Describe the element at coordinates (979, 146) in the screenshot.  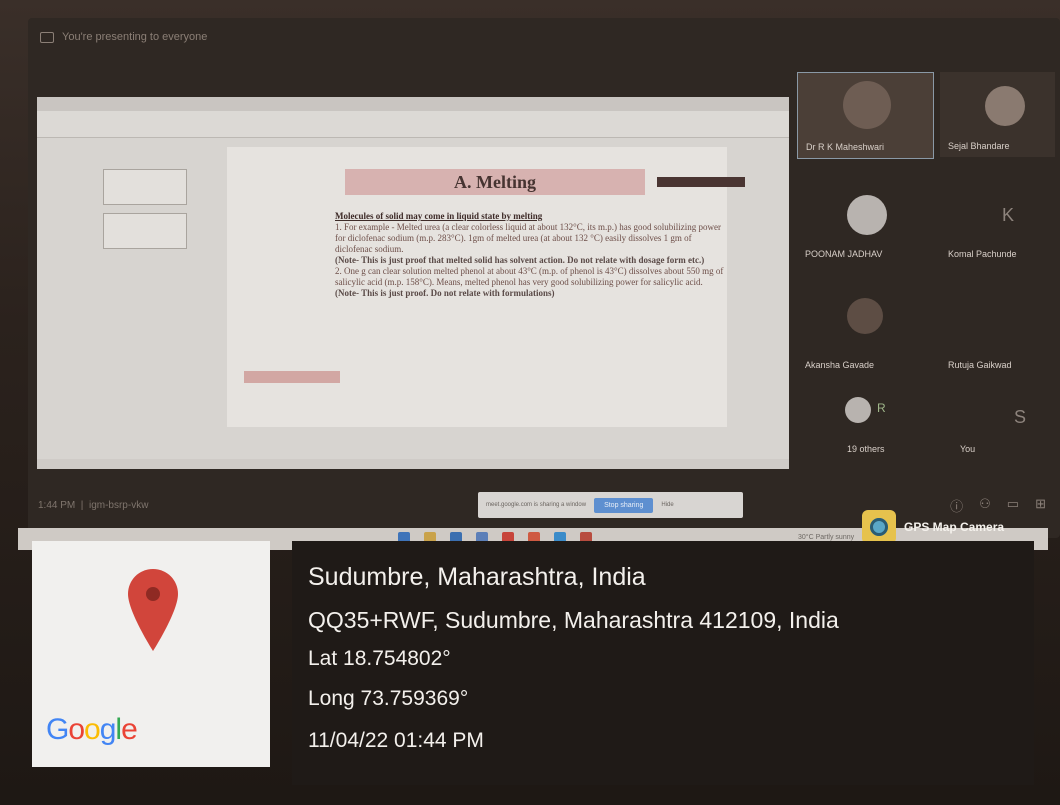
I see `participant-name: Sejal Bhandare` at that location.